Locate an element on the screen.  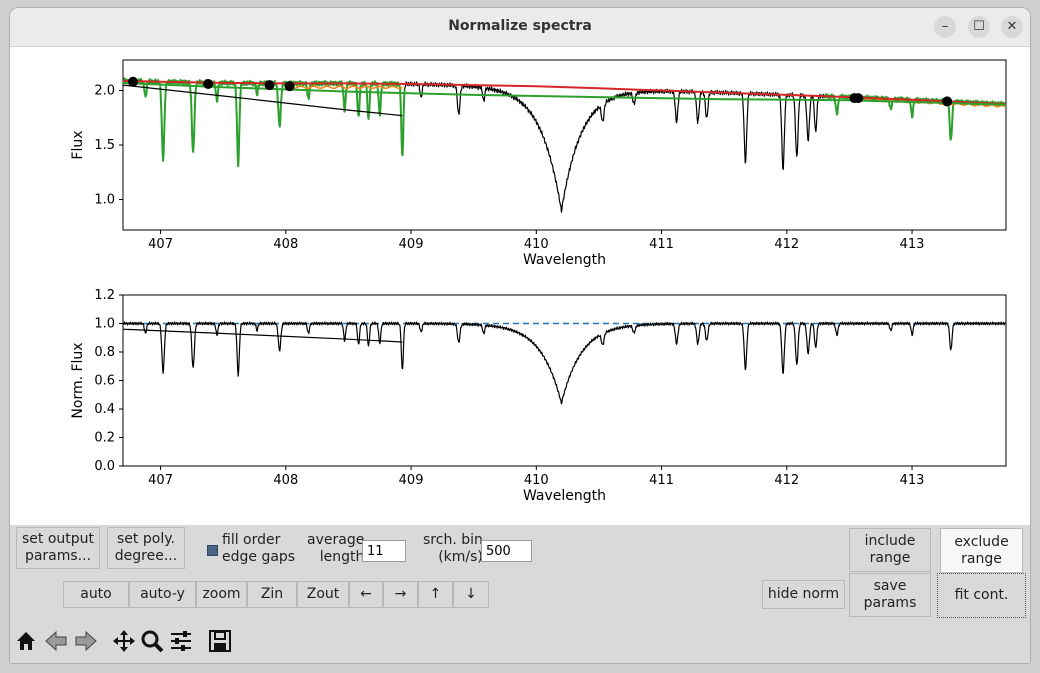
home-icon is located at coordinates (26, 641).